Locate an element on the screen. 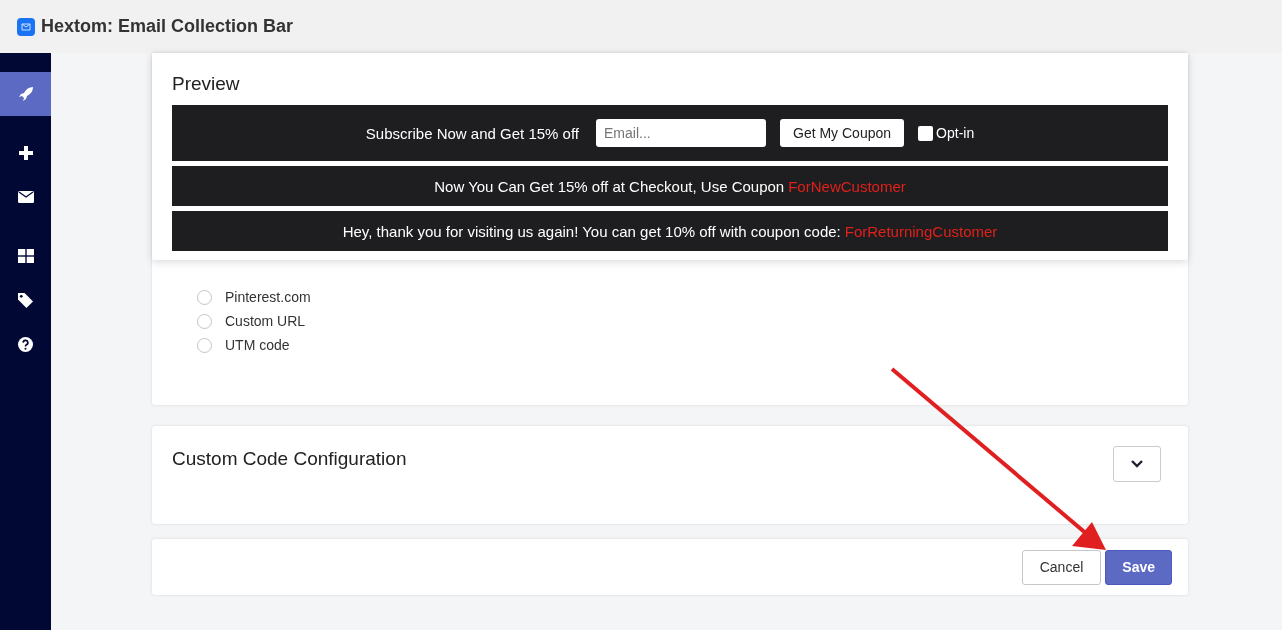  mail-icon is located at coordinates (25, 197).